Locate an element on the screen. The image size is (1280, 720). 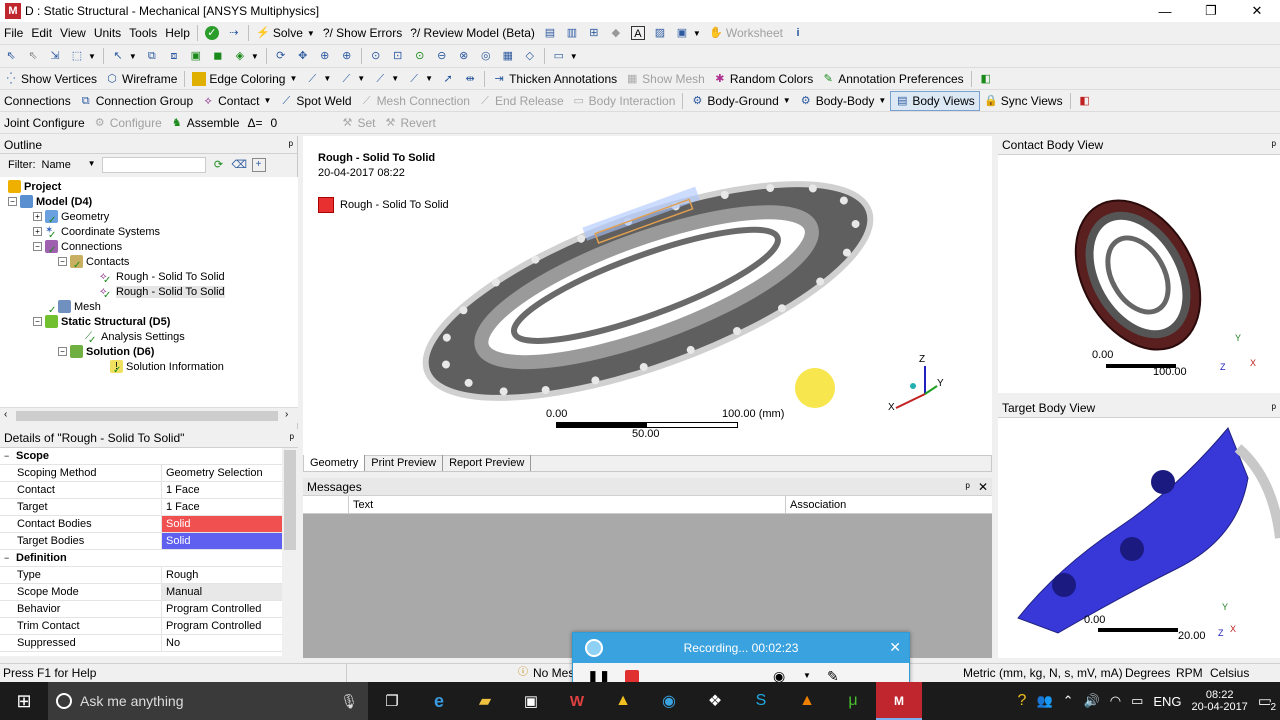
workbench-icon: ▲ is located at coordinates (623, 701).